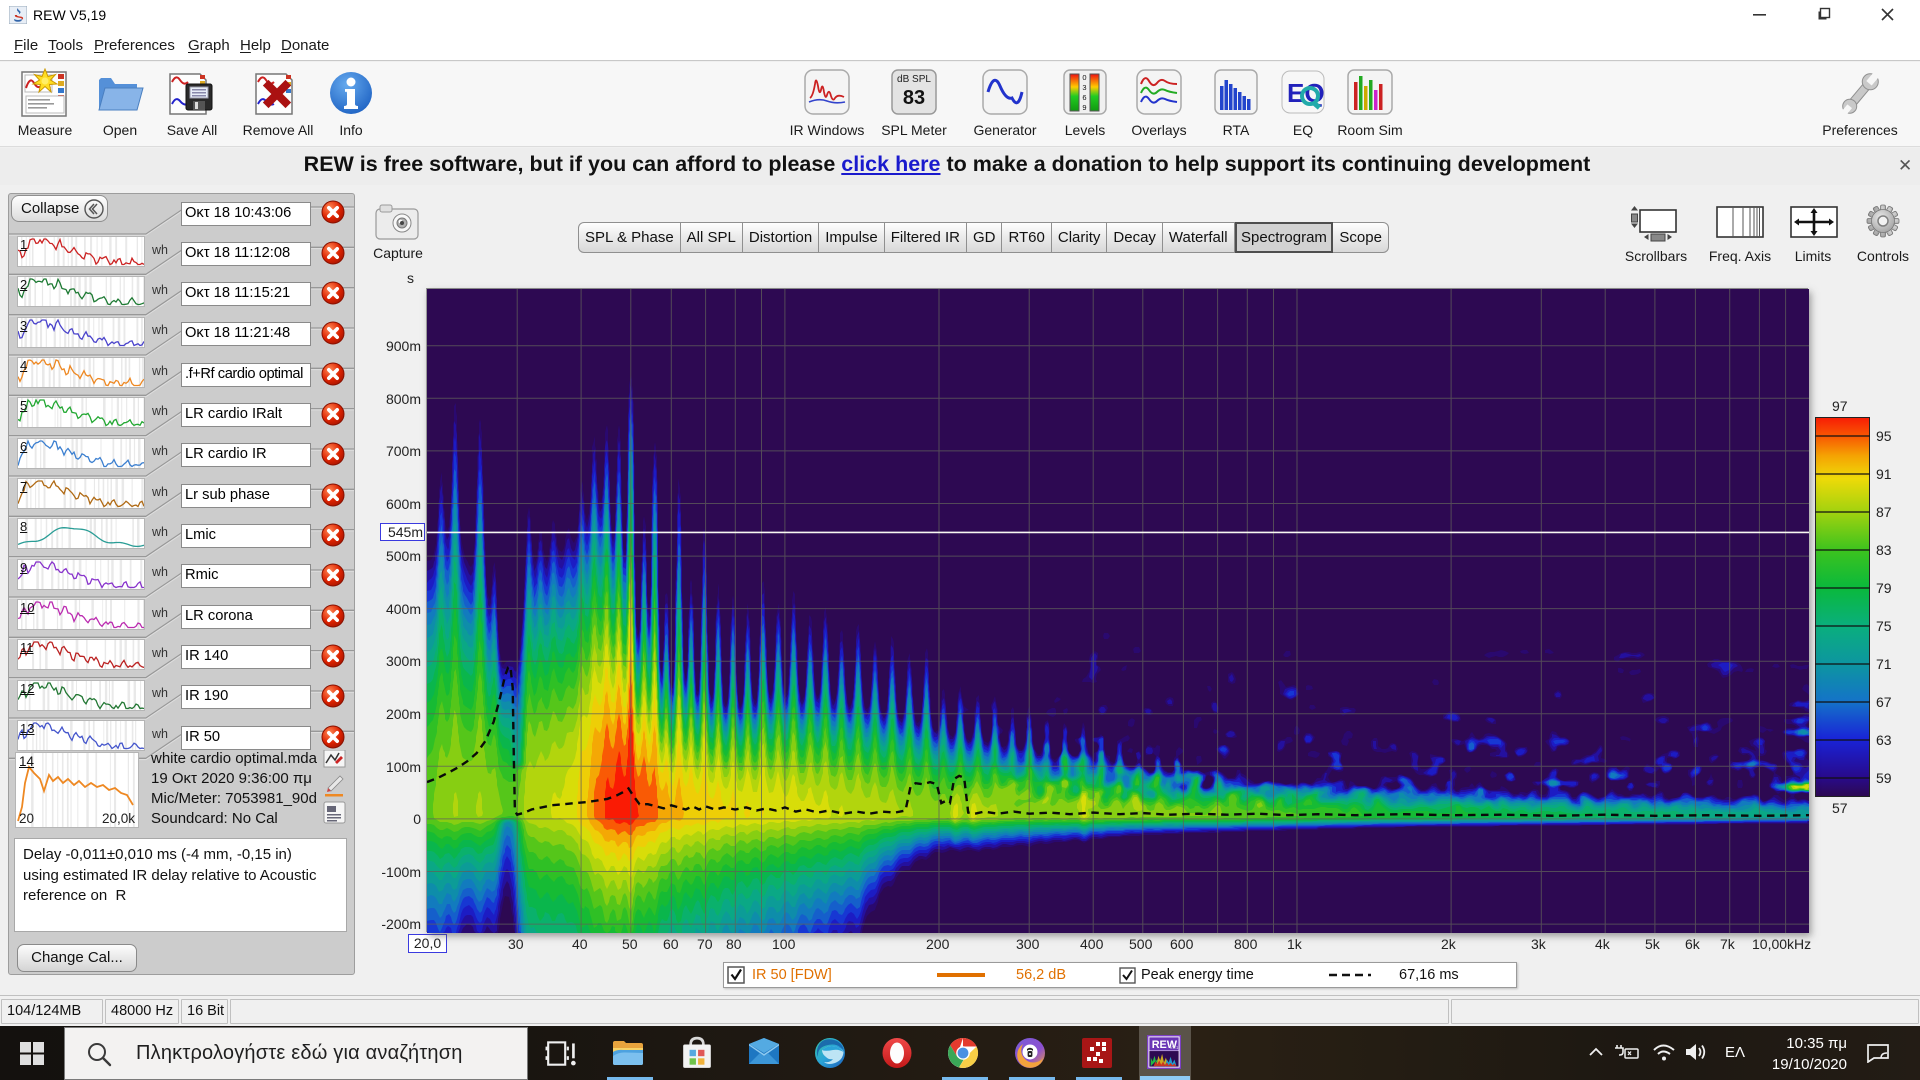  What do you see at coordinates (1174, 1047) in the screenshot?
I see `svg-text: V5.1` at bounding box center [1174, 1047].